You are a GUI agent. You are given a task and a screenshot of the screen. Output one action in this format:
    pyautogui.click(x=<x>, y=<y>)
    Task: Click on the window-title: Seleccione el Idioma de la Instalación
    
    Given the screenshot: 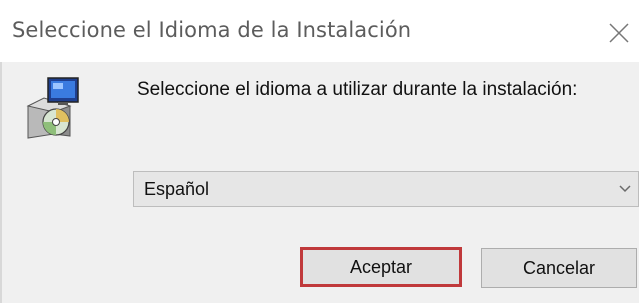 What is the action you would take?
    pyautogui.click(x=212, y=30)
    